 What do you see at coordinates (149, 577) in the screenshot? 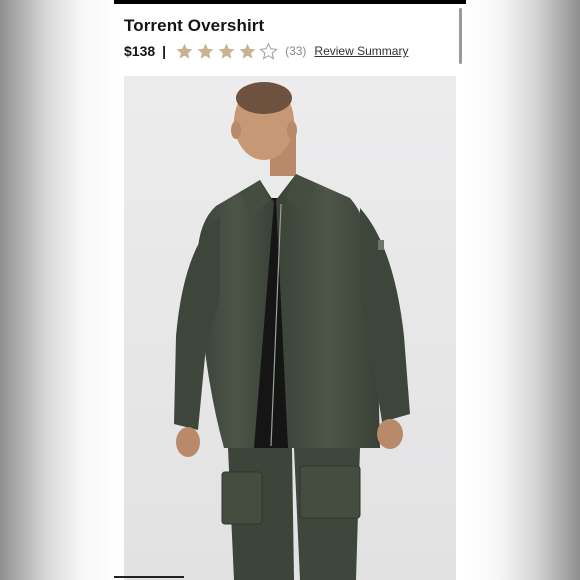
I see `carousel-indicator` at bounding box center [149, 577].